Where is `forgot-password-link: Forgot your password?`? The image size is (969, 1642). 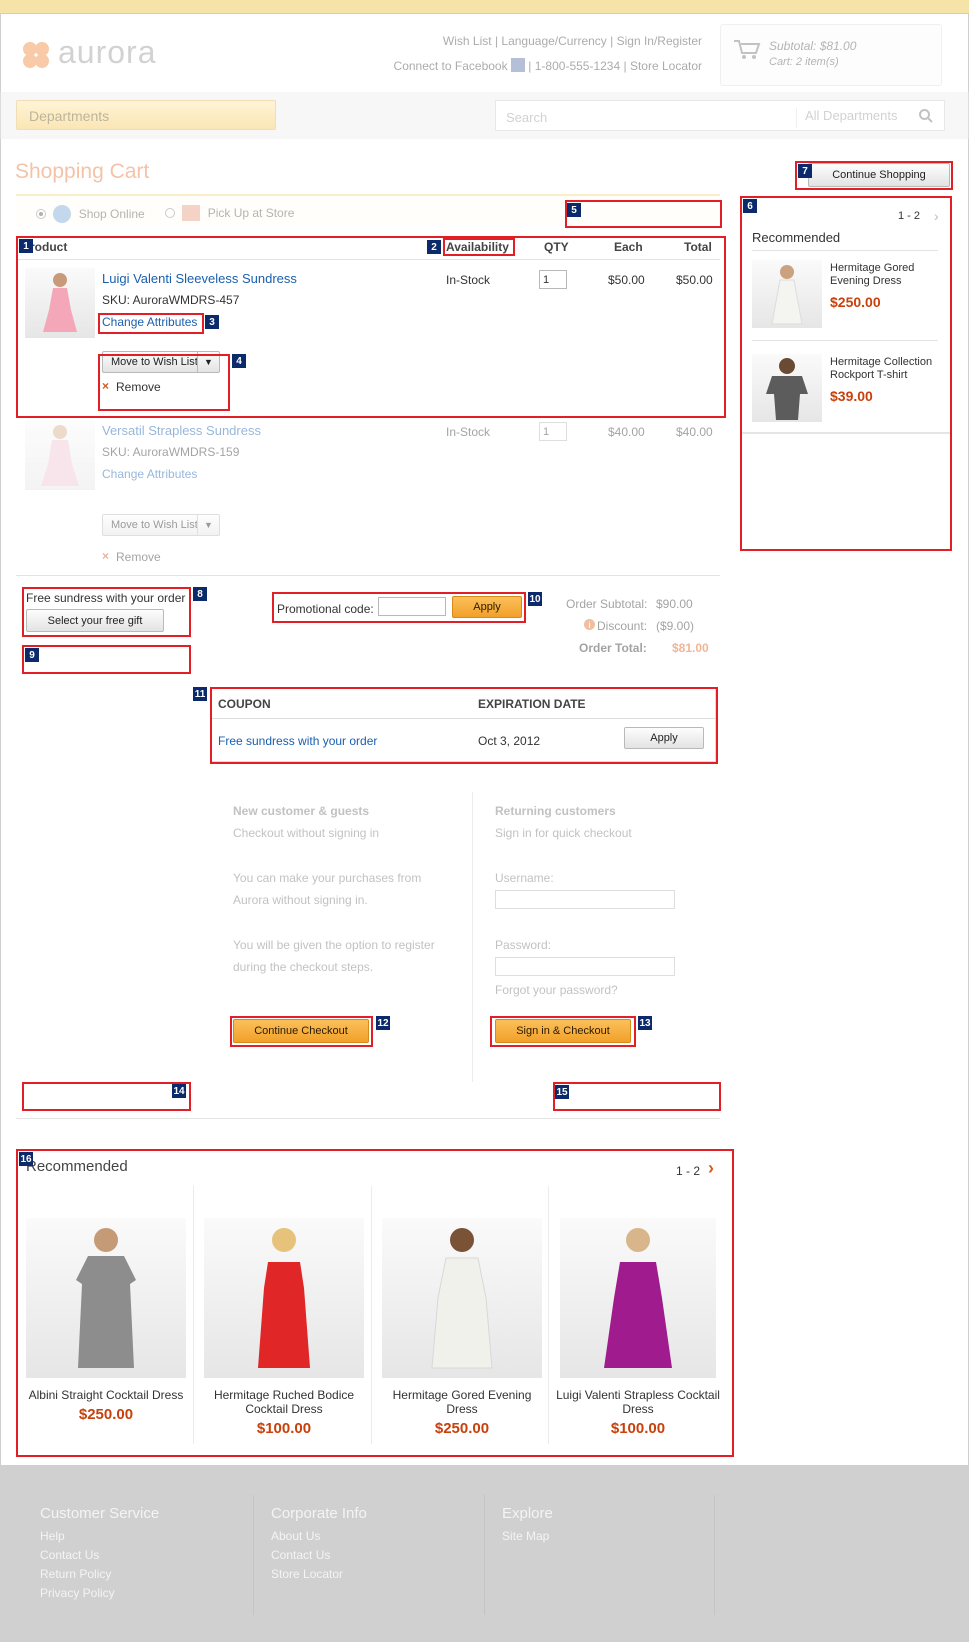
forgot-password-link: Forgot your password? is located at coordinates (556, 990).